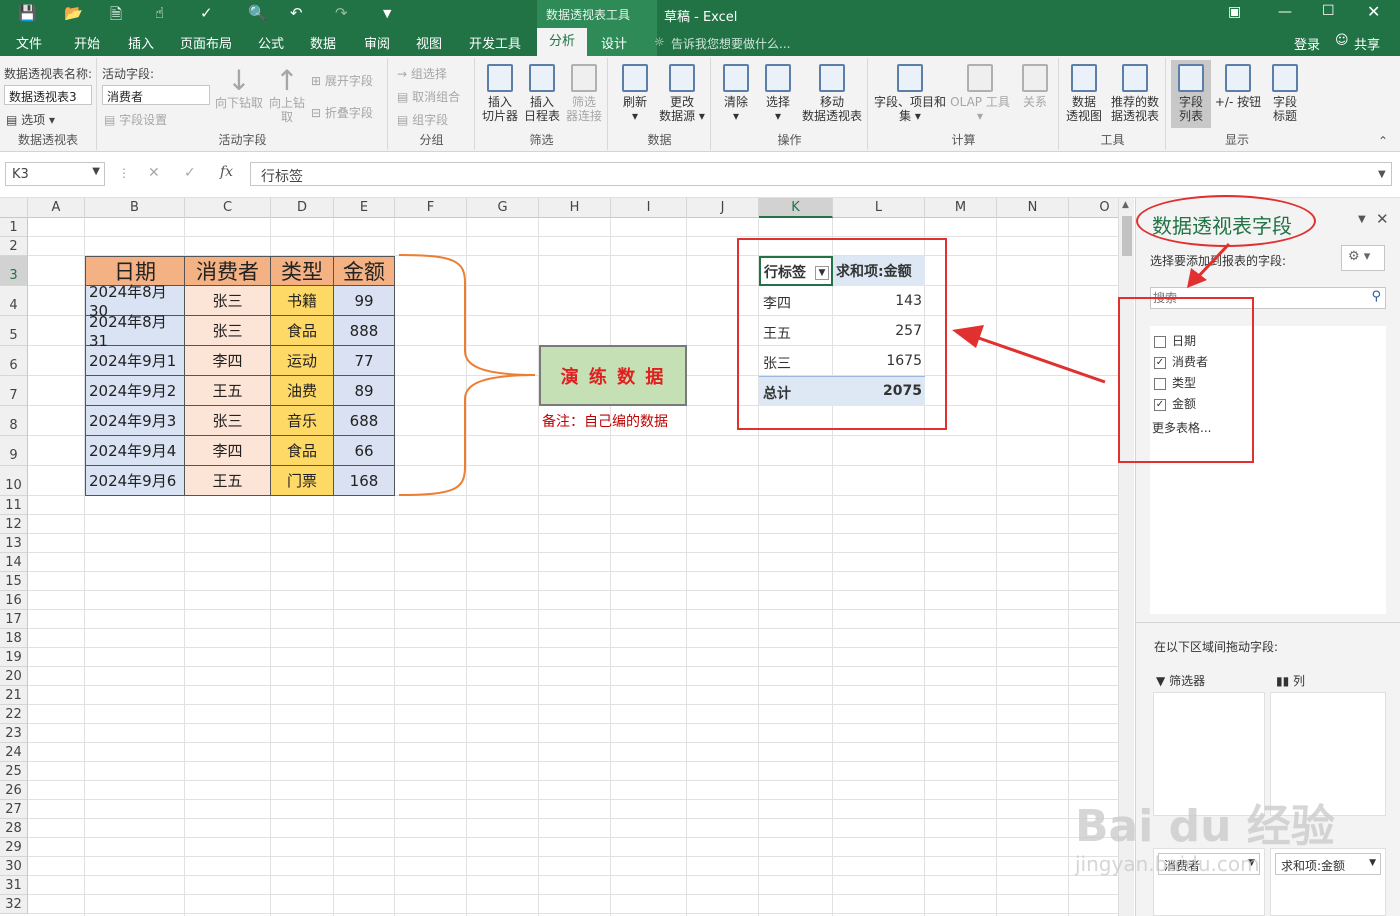 The image size is (1400, 916). Describe the element at coordinates (159, 13) in the screenshot. I see `touch-mode-icon: ☝` at that location.